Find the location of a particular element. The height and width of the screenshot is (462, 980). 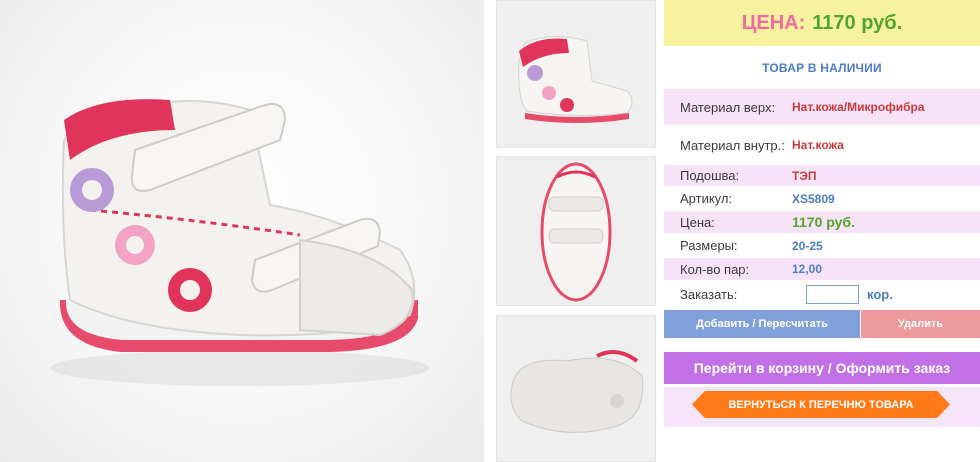

spec-row-article: Артикул: XS5809 is located at coordinates (822, 198).